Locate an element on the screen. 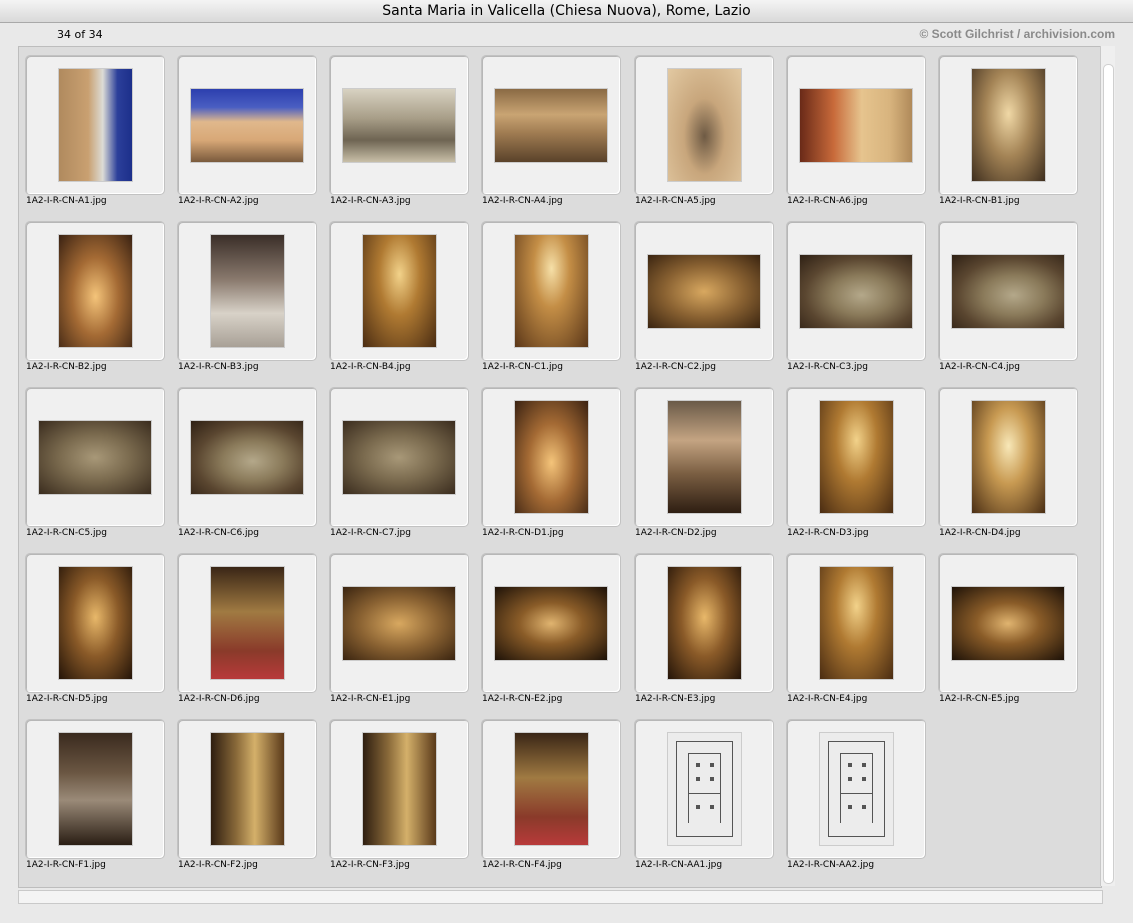 The height and width of the screenshot is (923, 1133). thumbnail-filename: 1A2-I-R-CN-F3.jpg is located at coordinates (370, 865).